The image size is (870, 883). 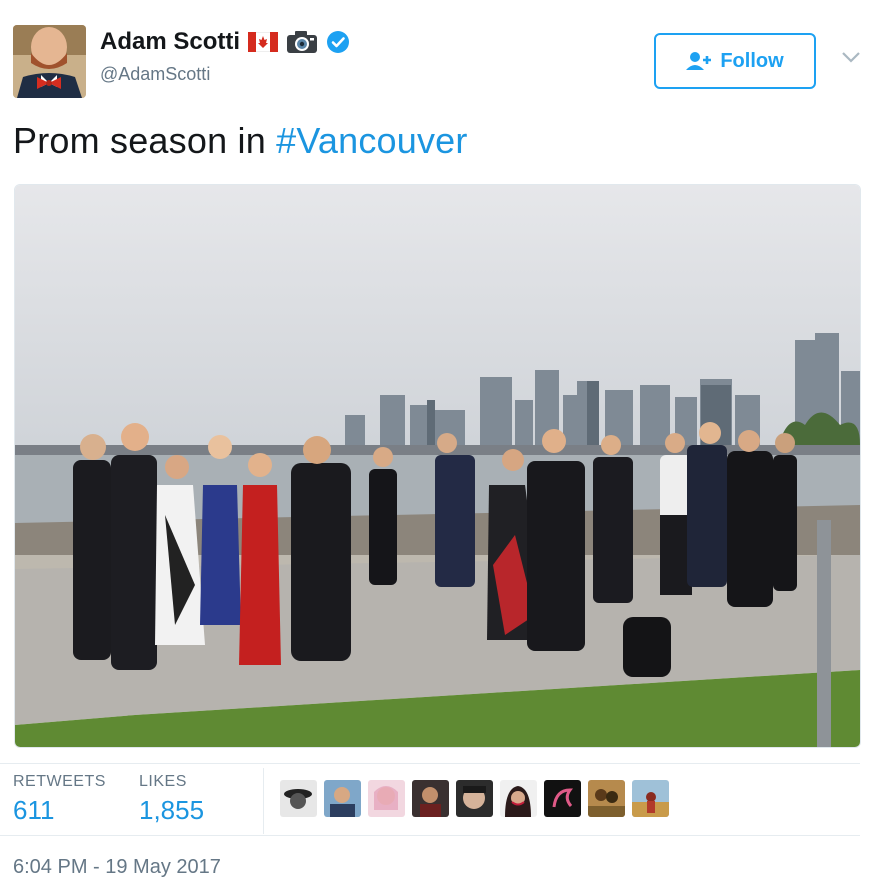 What do you see at coordinates (263, 42) in the screenshot?
I see `canada-flag-icon` at bounding box center [263, 42].